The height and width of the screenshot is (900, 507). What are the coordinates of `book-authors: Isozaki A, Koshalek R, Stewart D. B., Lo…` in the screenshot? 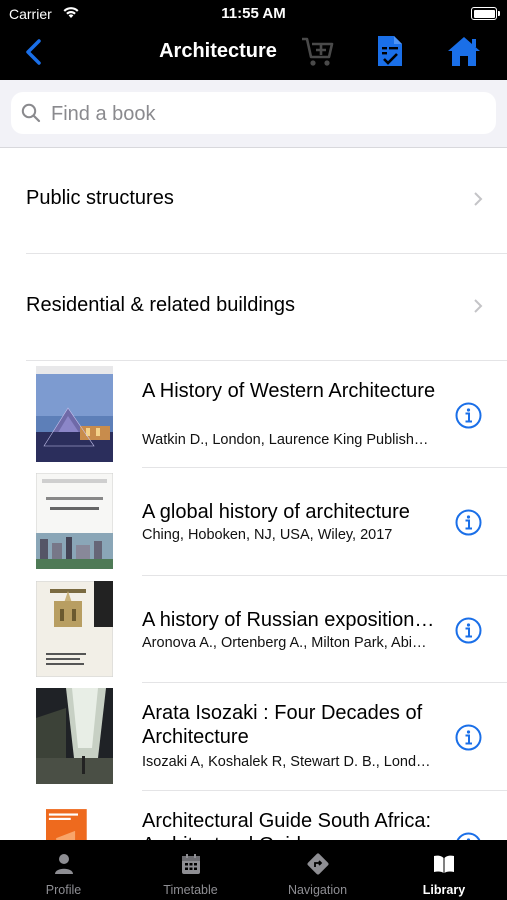 It's located at (286, 762).